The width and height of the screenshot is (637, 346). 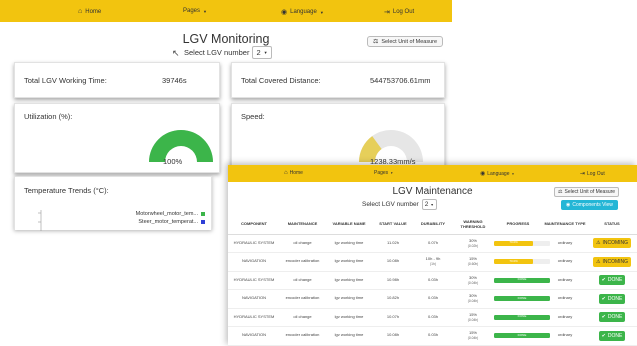 I want to click on column-header: PROGRESS, so click(x=518, y=225).